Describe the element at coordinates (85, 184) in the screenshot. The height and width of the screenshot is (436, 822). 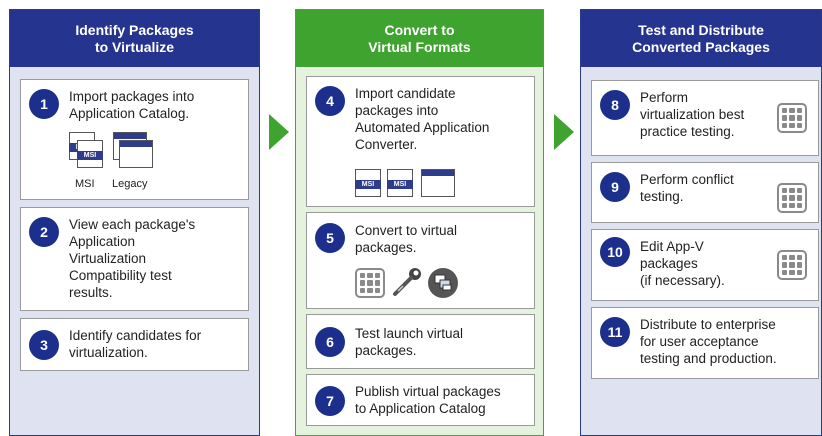
I see `msi-label: MSI` at that location.